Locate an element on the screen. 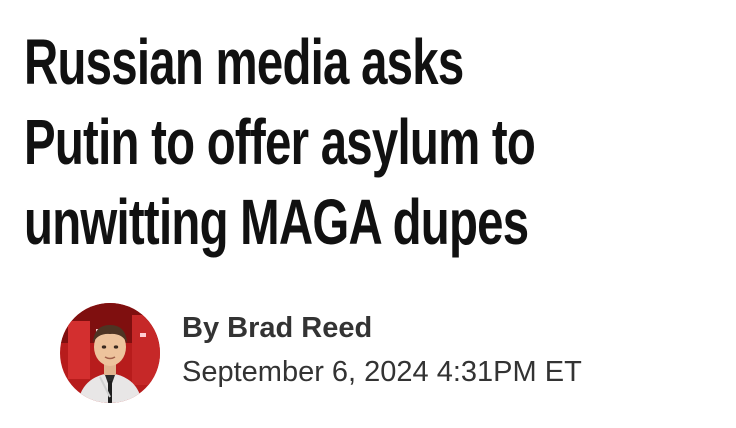 The image size is (736, 428). publish-date: September 6, 2024 4:31PM ET is located at coordinates (382, 372).